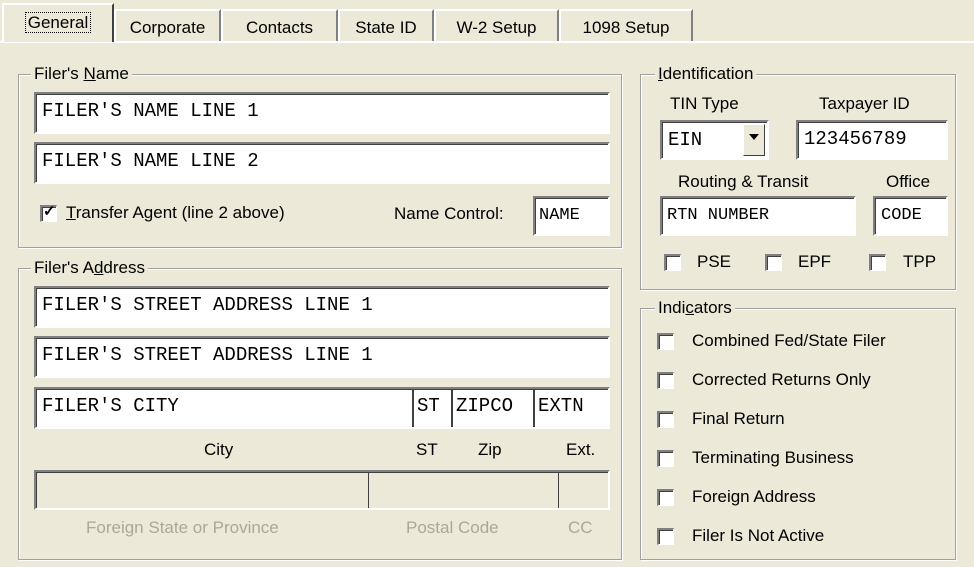 The height and width of the screenshot is (567, 974). Describe the element at coordinates (449, 213) in the screenshot. I see `name-control-label: Name Control:` at that location.